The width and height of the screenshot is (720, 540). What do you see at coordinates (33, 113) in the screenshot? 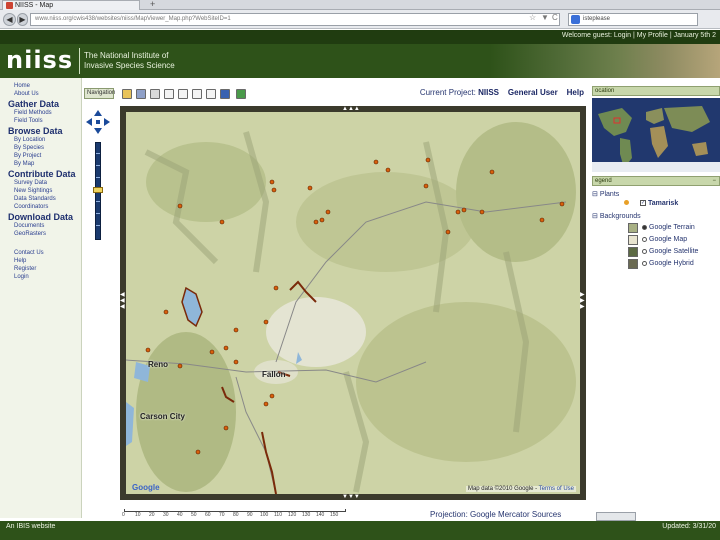
I see `sidebar-item-field-methods: Field Methods` at bounding box center [33, 113].